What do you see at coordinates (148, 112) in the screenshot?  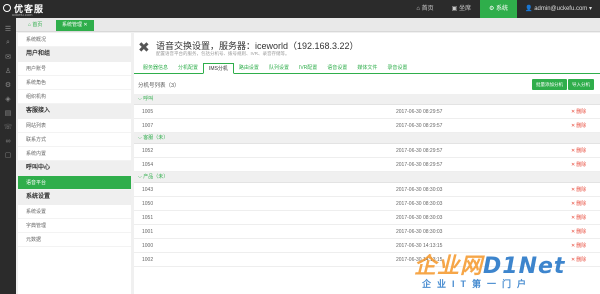 I see `extension-number: 1005` at bounding box center [148, 112].